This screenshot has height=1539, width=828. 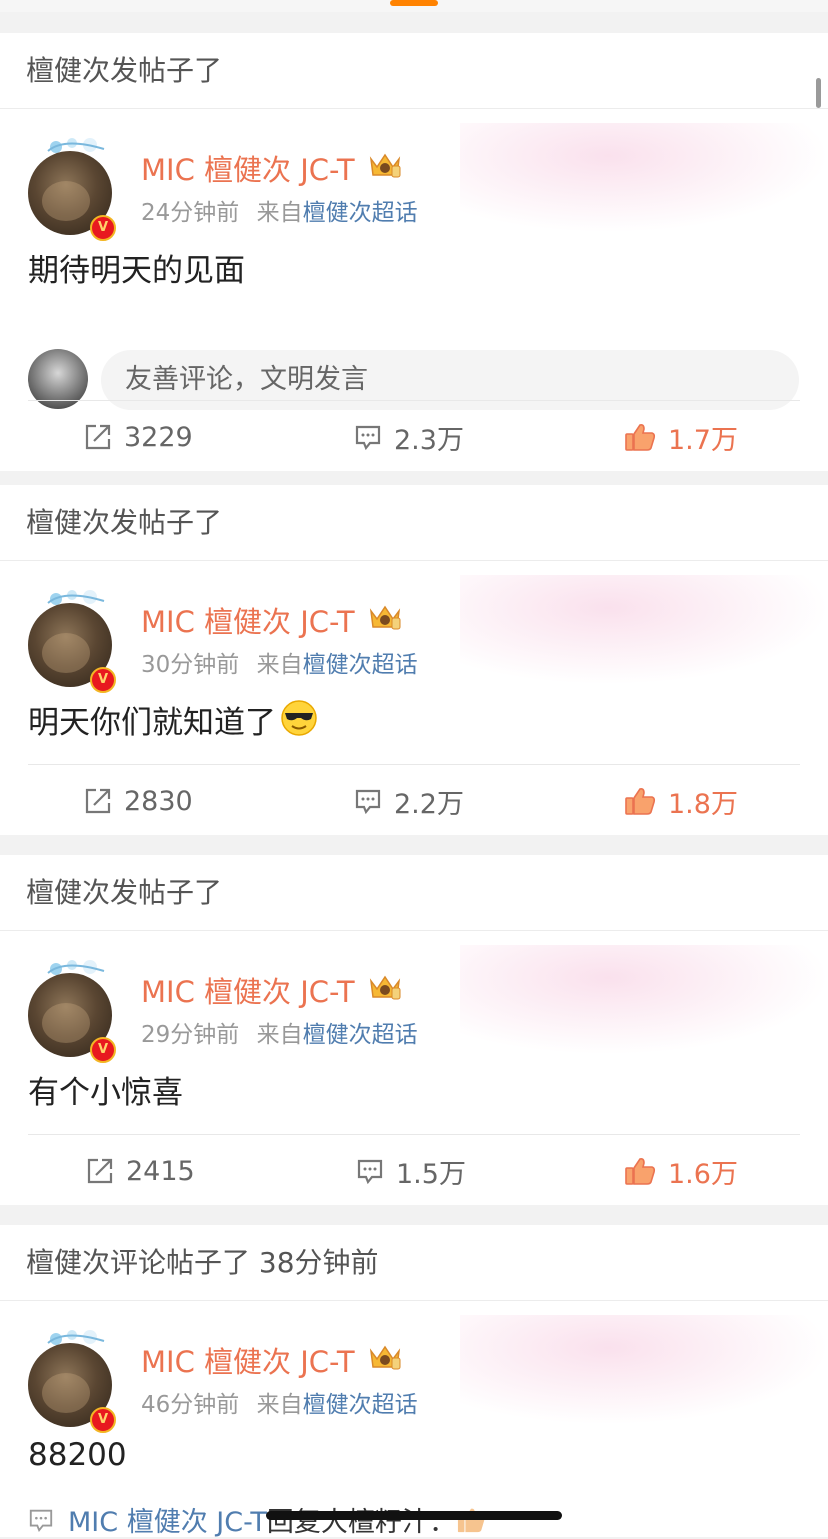 I want to click on repost-button: 2415, so click(x=140, y=1170).